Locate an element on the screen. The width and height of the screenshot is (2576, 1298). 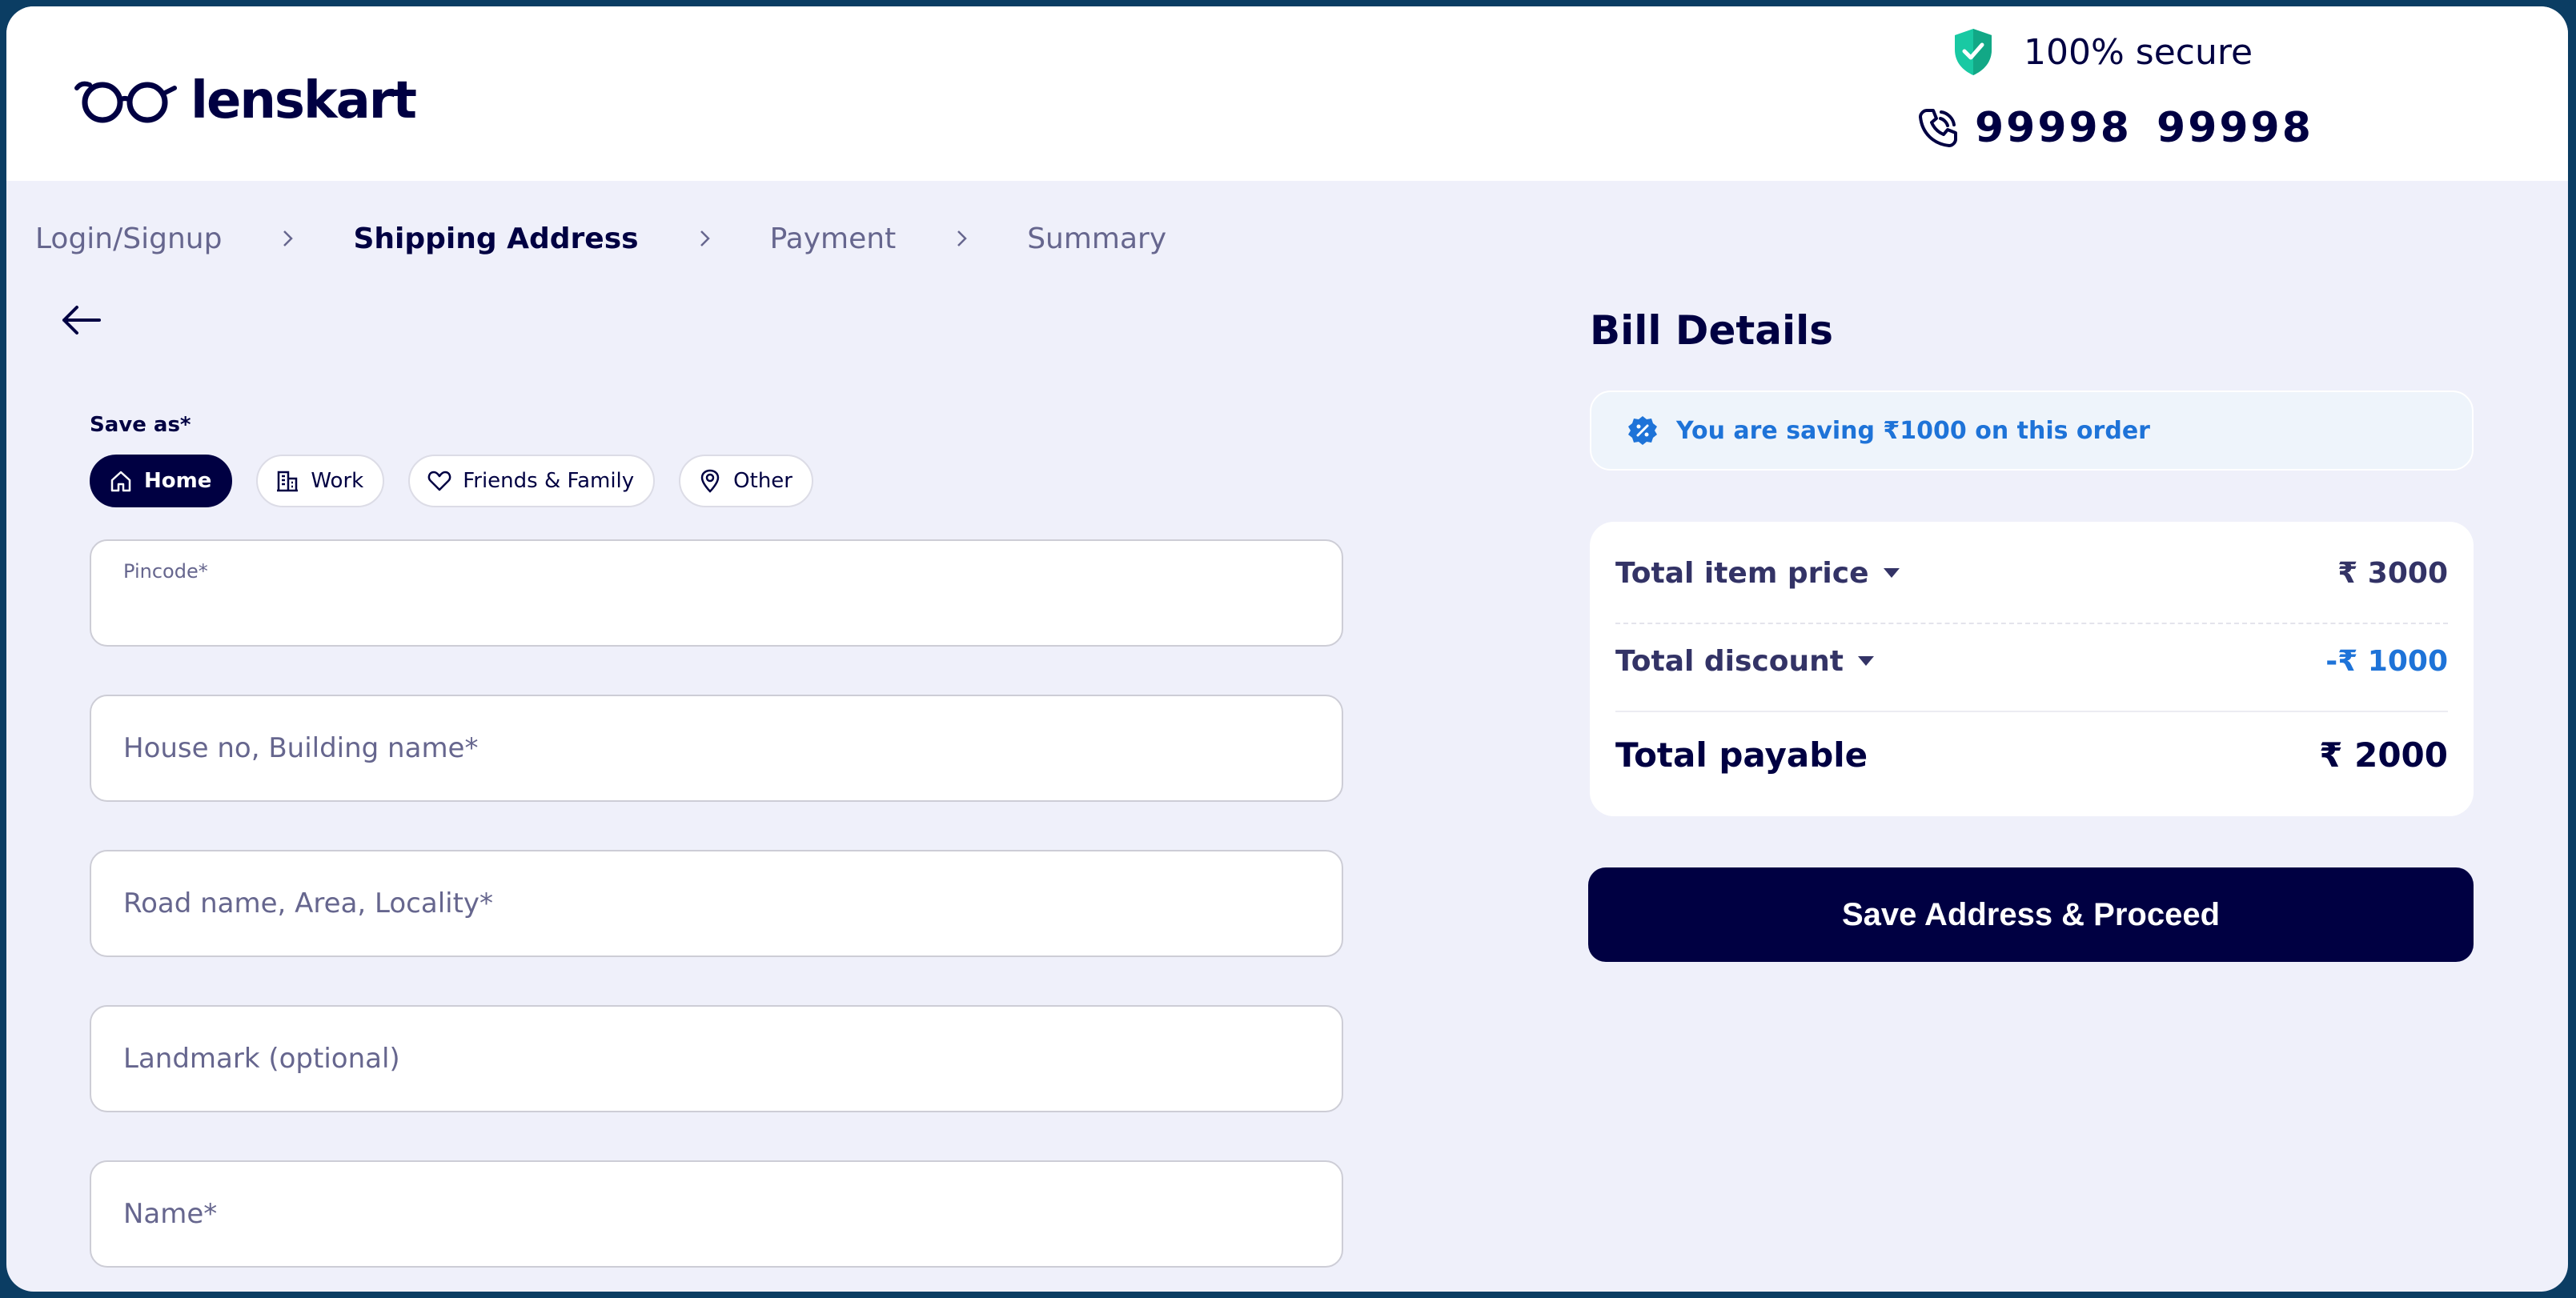
location-pin-icon is located at coordinates (710, 481).